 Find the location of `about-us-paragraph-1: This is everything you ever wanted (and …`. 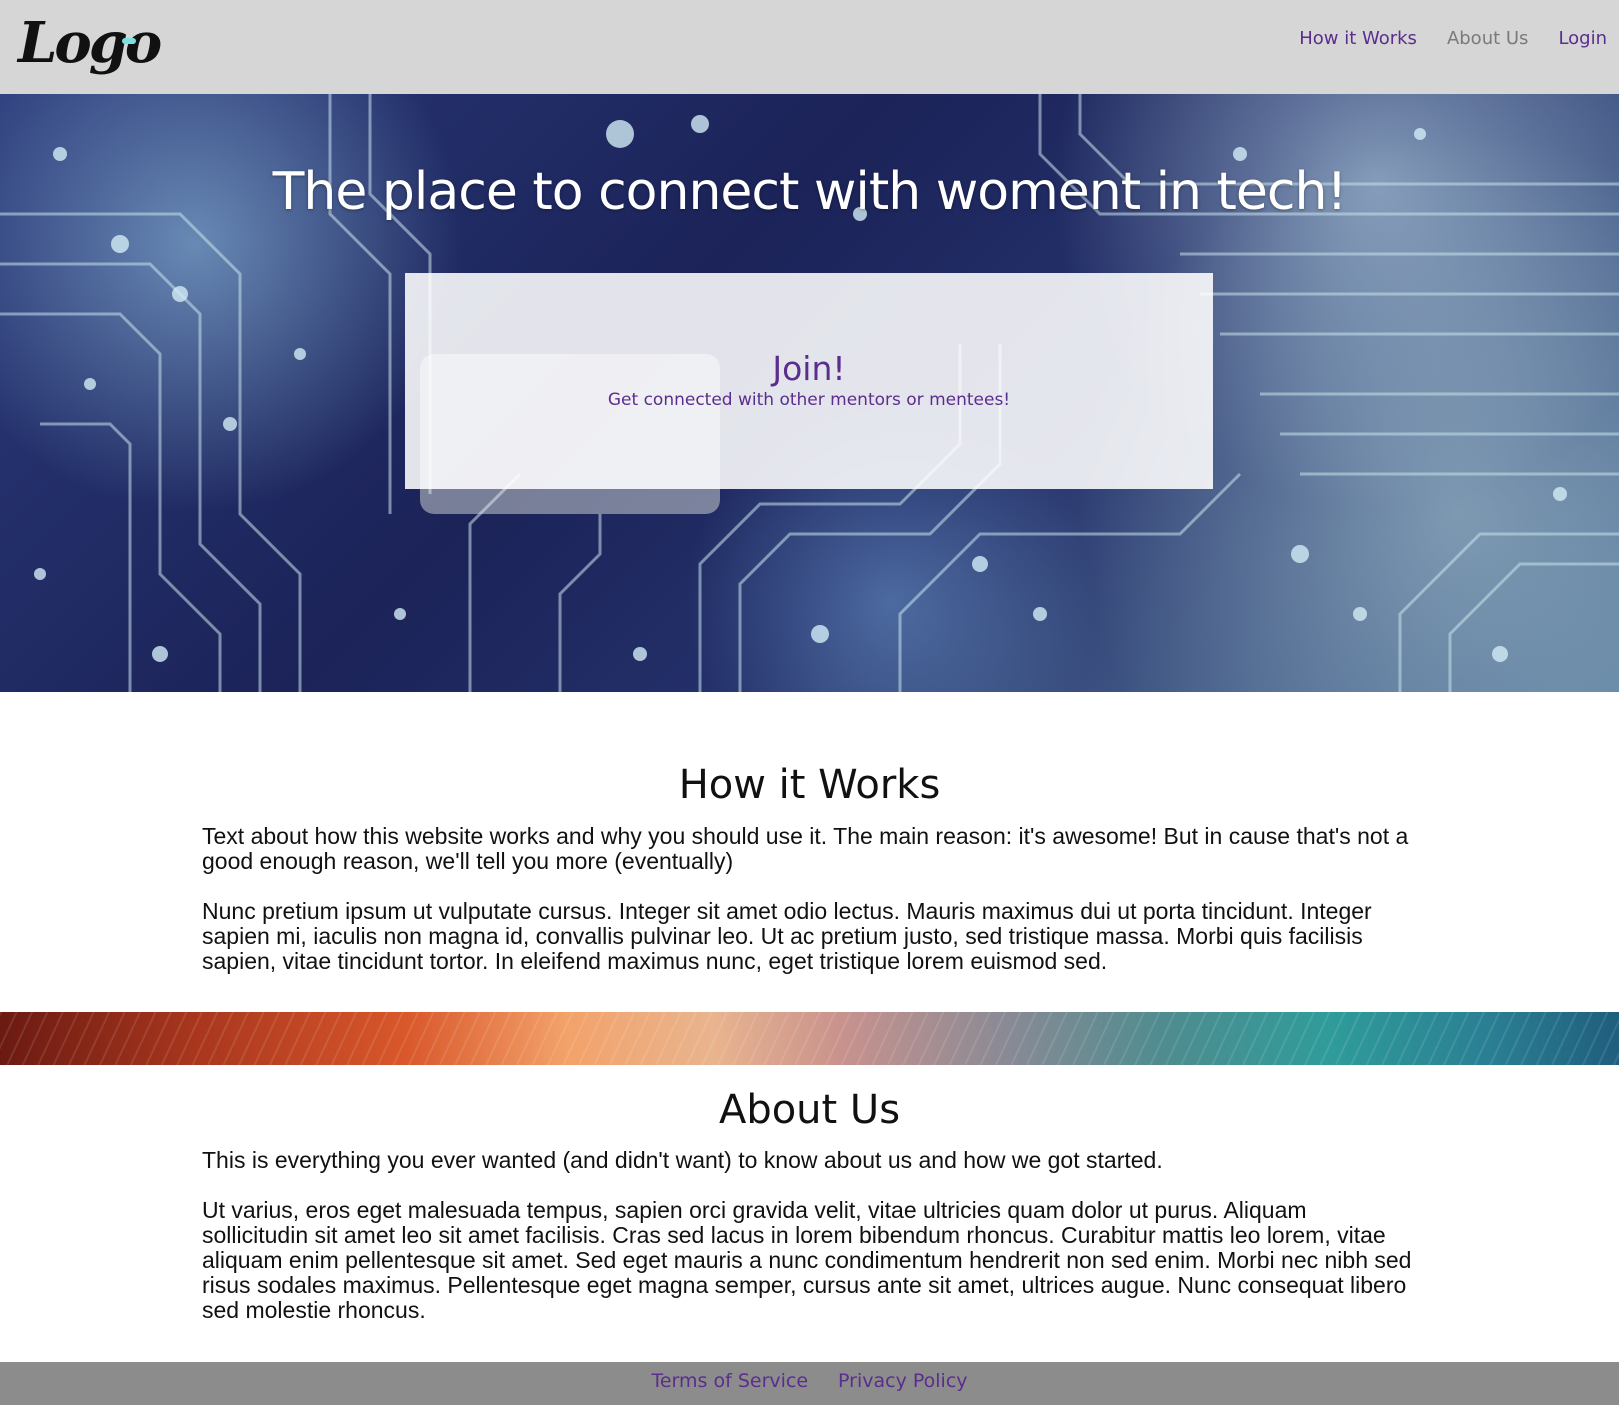

about-us-paragraph-1: This is everything you ever wanted (and … is located at coordinates (682, 1160).